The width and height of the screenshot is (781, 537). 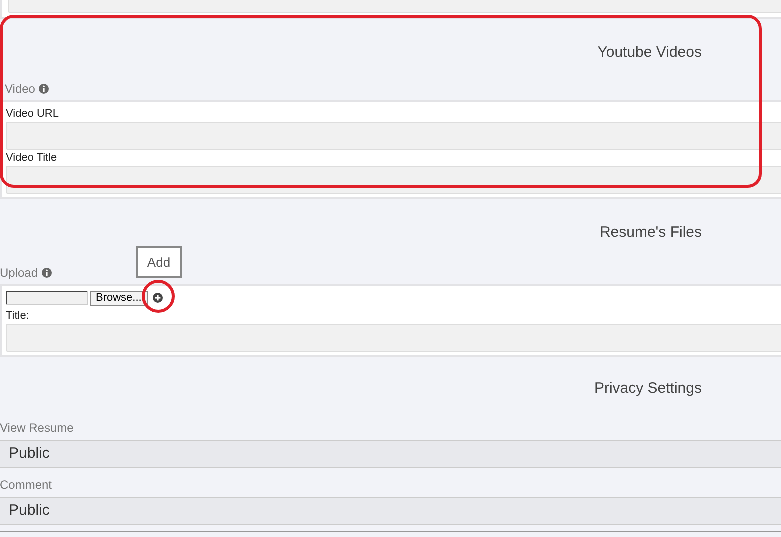 I want to click on field-label: Title:, so click(x=18, y=316).